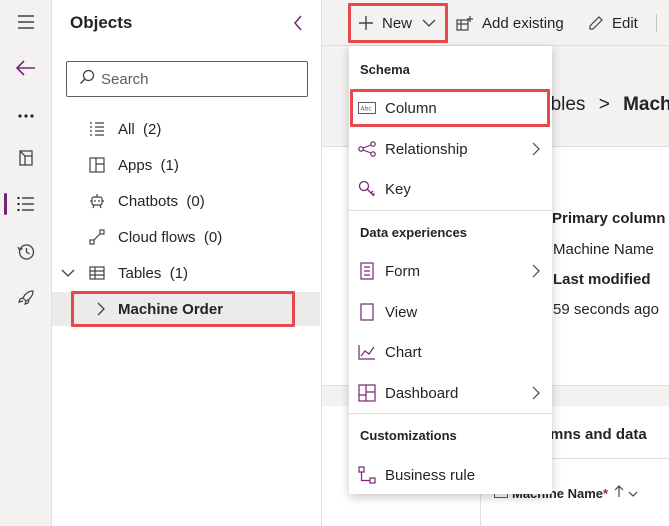 The width and height of the screenshot is (669, 526). Describe the element at coordinates (408, 435) in the screenshot. I see `menu-section-customizations: Customizations` at that location.